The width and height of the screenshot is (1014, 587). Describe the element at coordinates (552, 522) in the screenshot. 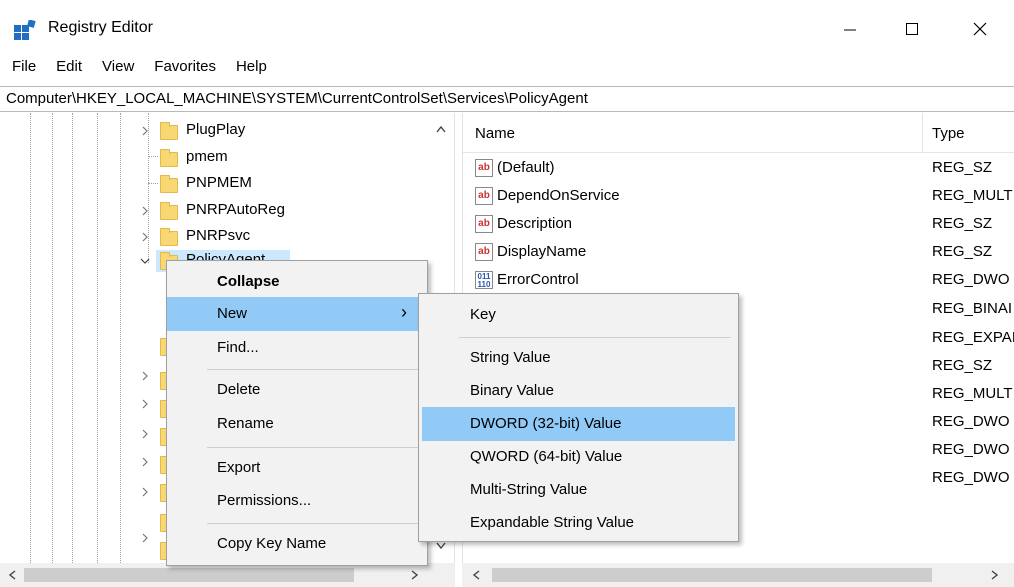

I see `menu-item-label: Expandable String Value` at that location.